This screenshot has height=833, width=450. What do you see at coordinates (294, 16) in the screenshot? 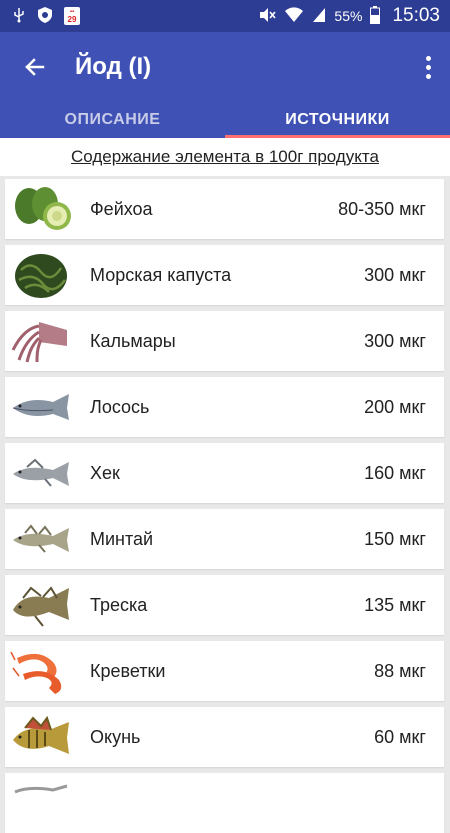
I see `wifi-icon` at bounding box center [294, 16].